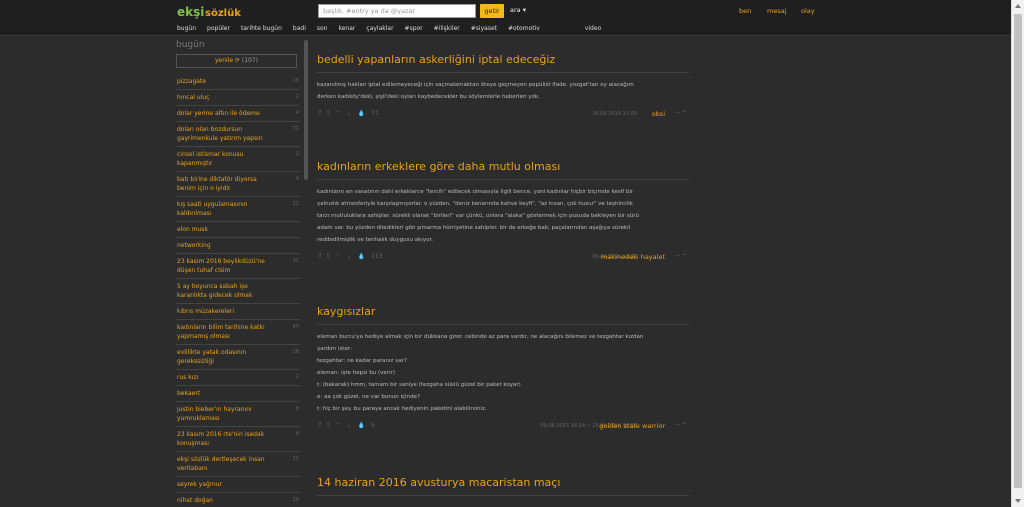 The height and width of the screenshot is (507, 1024). What do you see at coordinates (238, 246) in the screenshot?
I see `sidebar-topic: networking` at bounding box center [238, 246].